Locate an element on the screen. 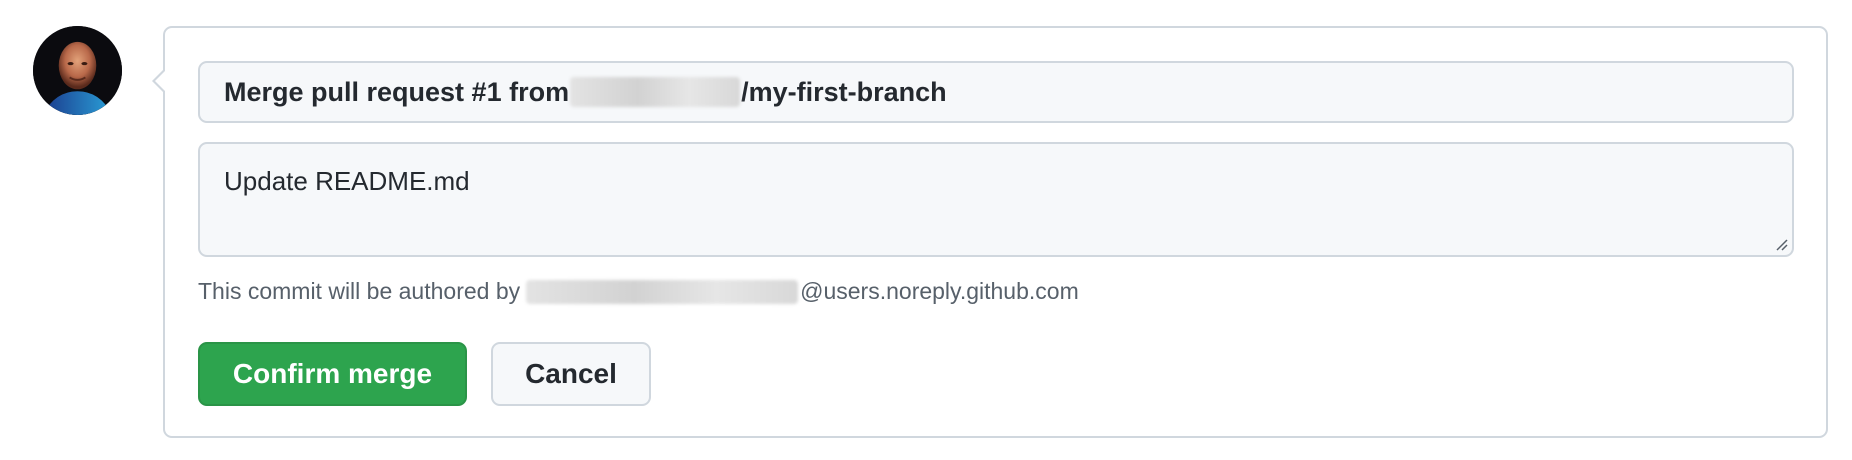 The image size is (1852, 460). commit-title-suffix: /my-first-branch is located at coordinates (844, 91).